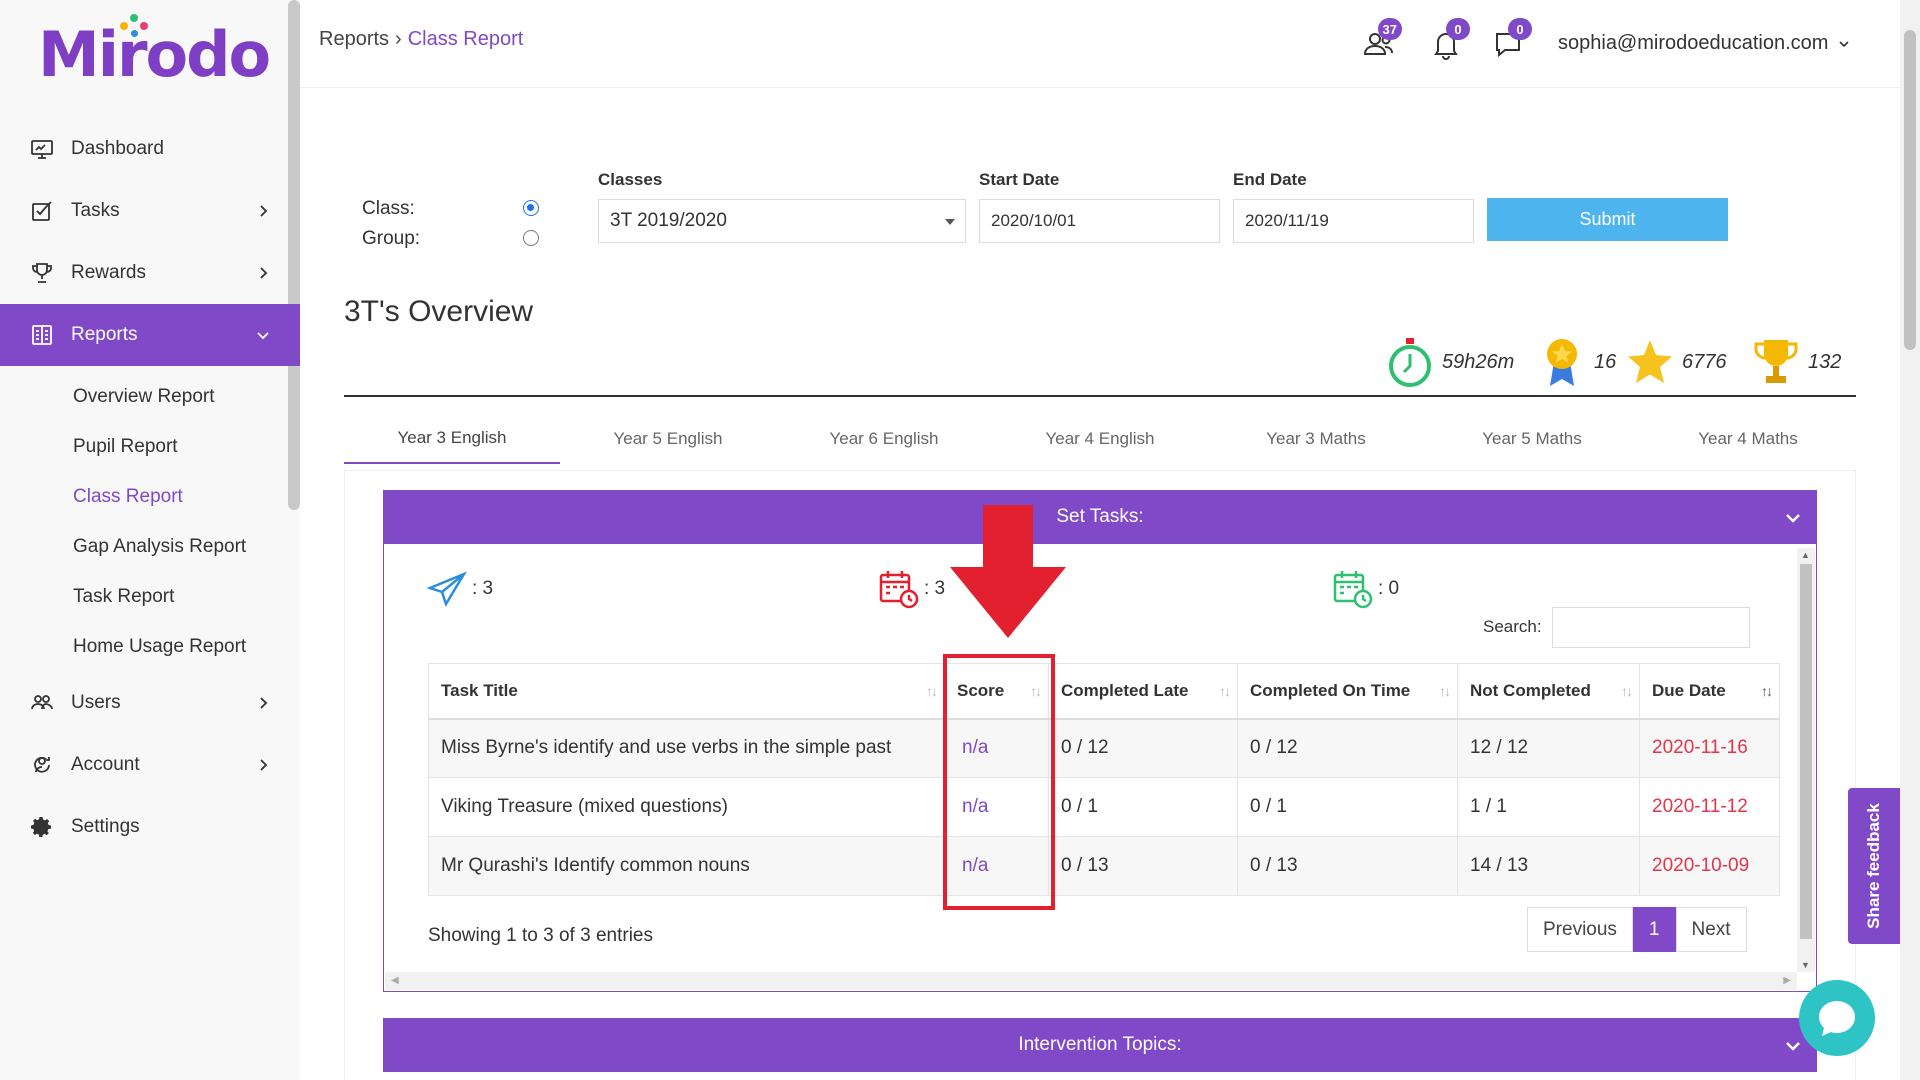  I want to click on search-label: Search:, so click(1512, 626).